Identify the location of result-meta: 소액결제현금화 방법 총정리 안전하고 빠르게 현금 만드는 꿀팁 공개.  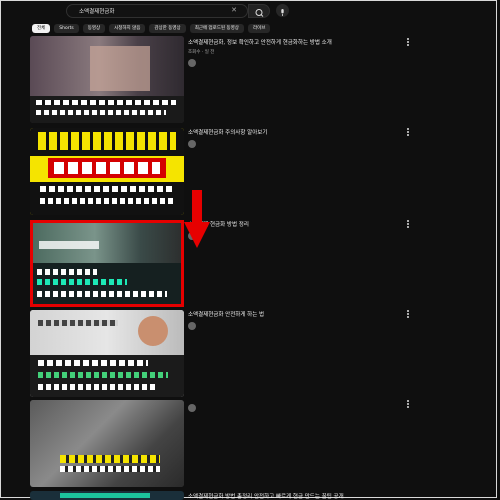
(266, 496).